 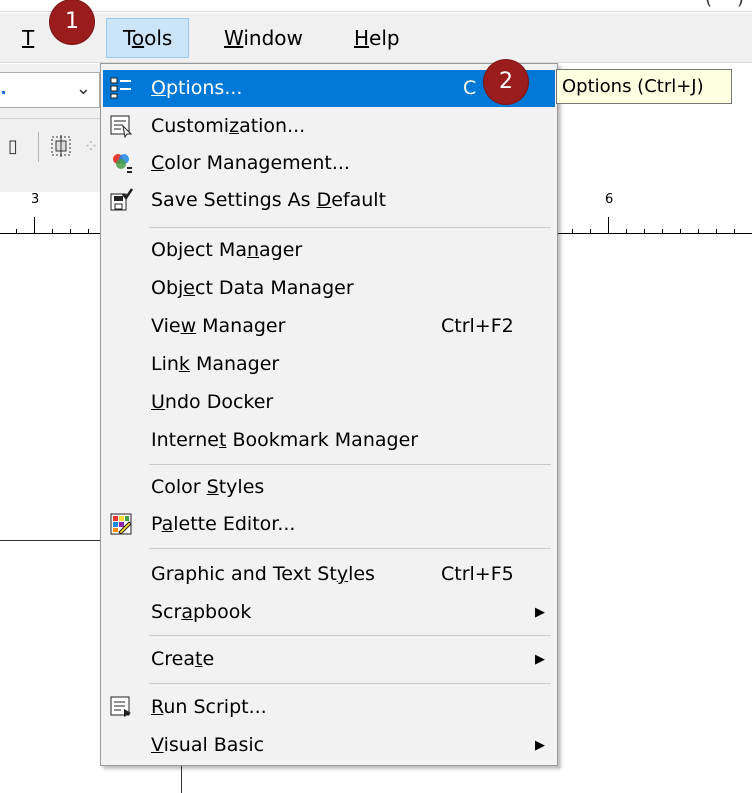 I want to click on menu-partial: T, so click(x=32, y=38).